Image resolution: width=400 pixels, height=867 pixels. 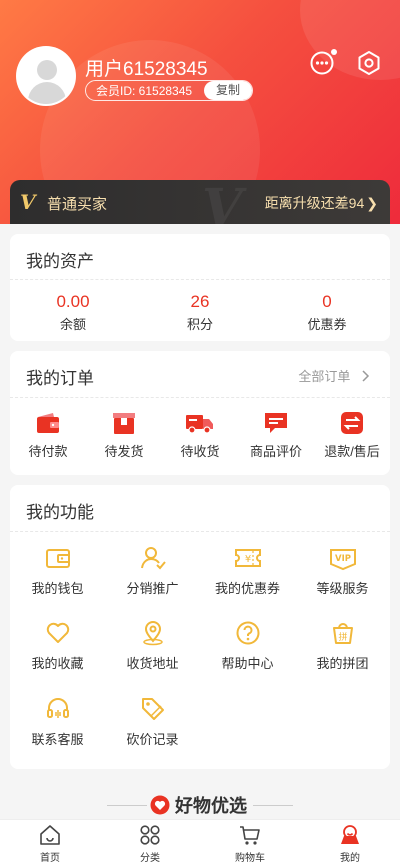 I want to click on function-wallet: 我的钱包, so click(x=57, y=571).